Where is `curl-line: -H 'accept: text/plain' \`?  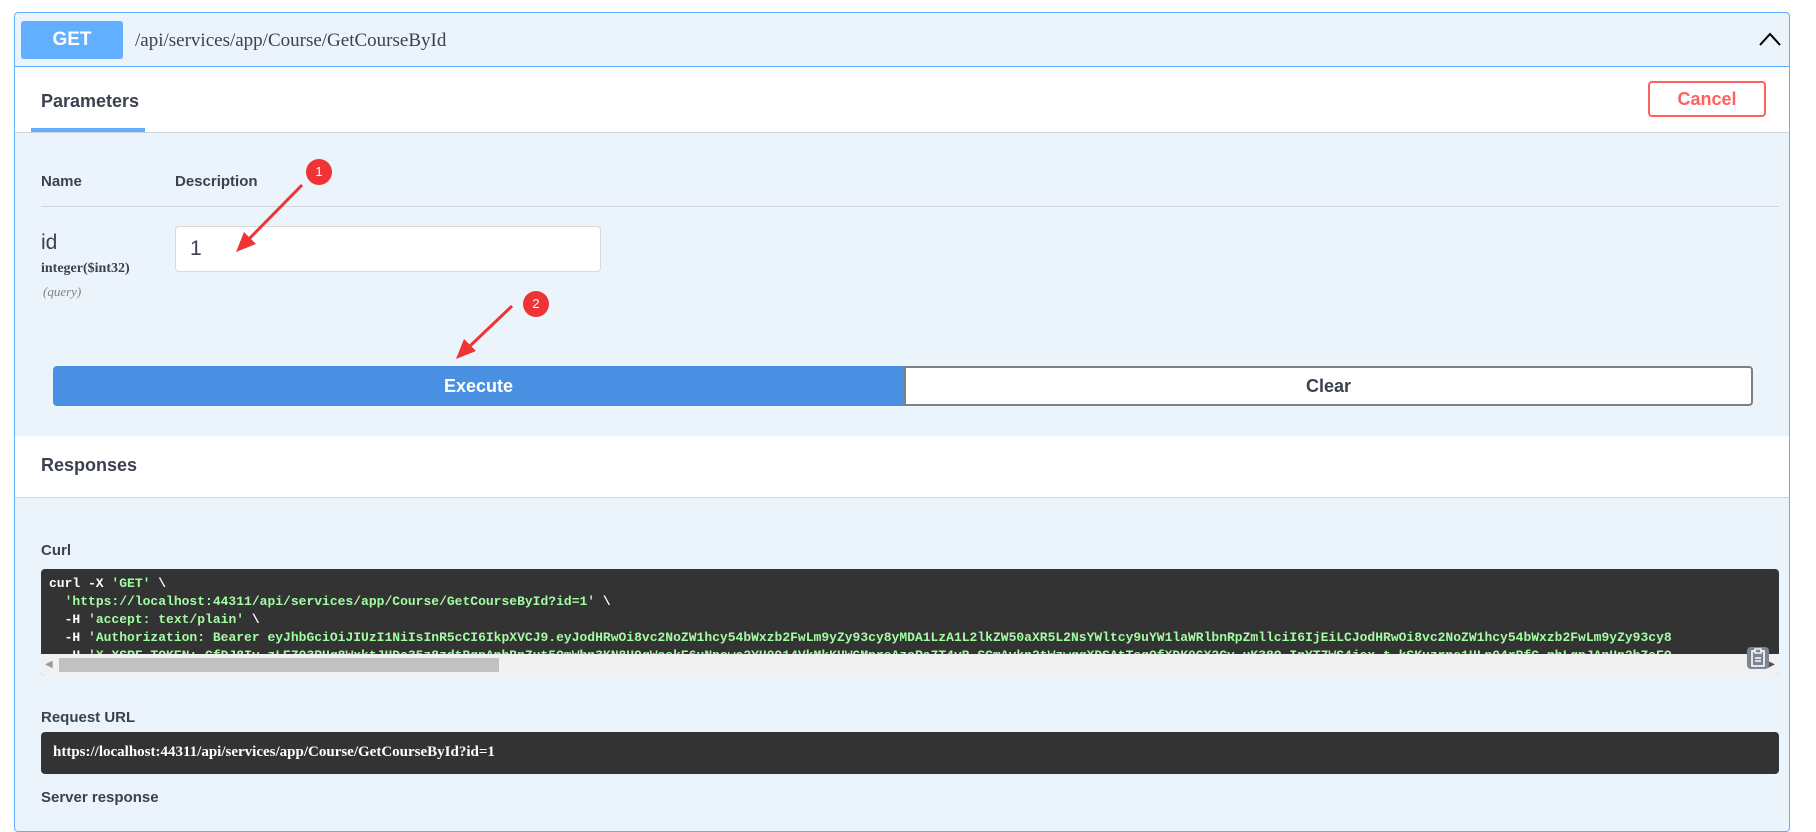 curl-line: -H 'accept: text/plain' \ is located at coordinates (154, 619).